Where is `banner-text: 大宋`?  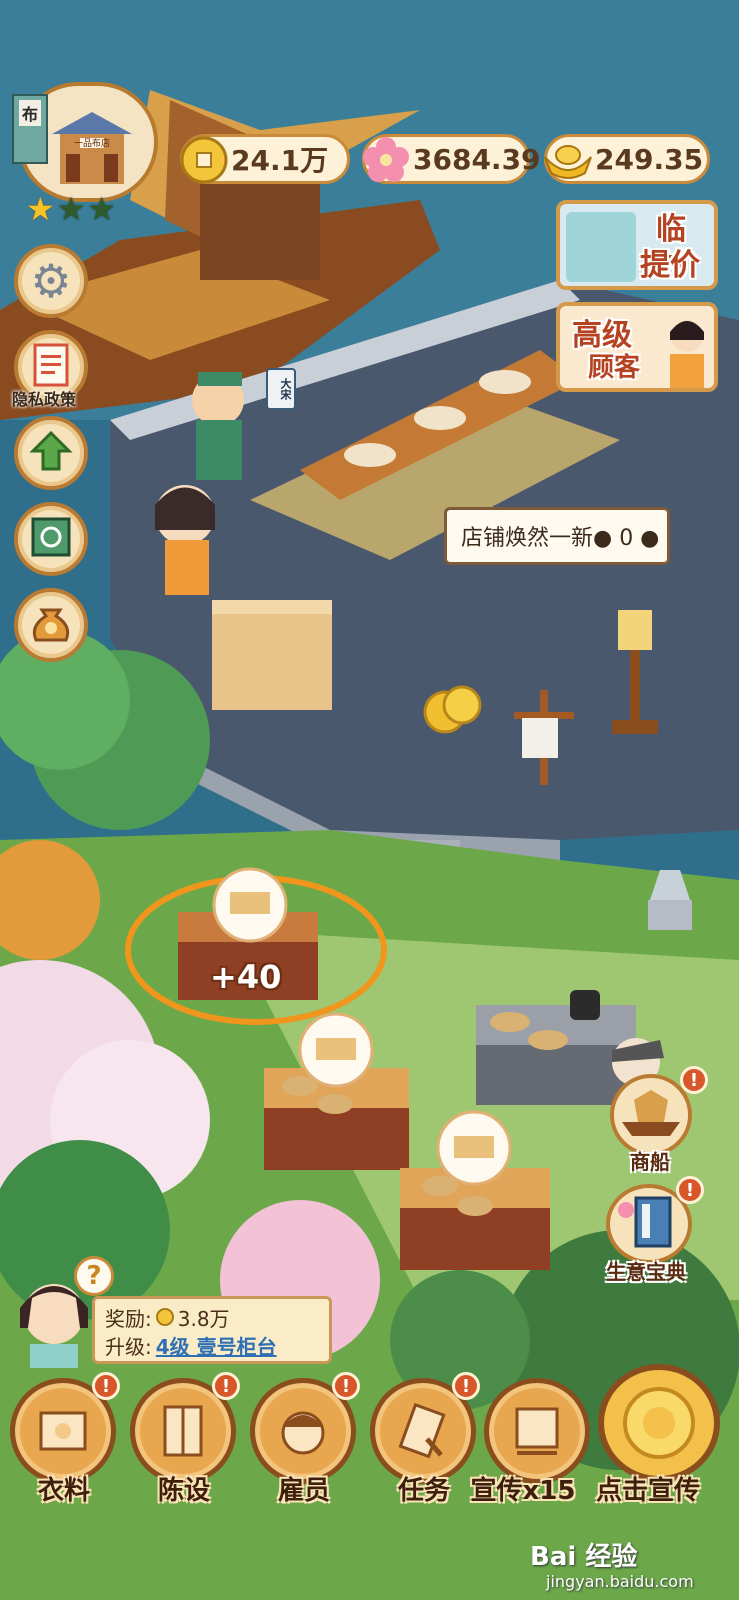
banner-text: 大宋 is located at coordinates (285, 389).